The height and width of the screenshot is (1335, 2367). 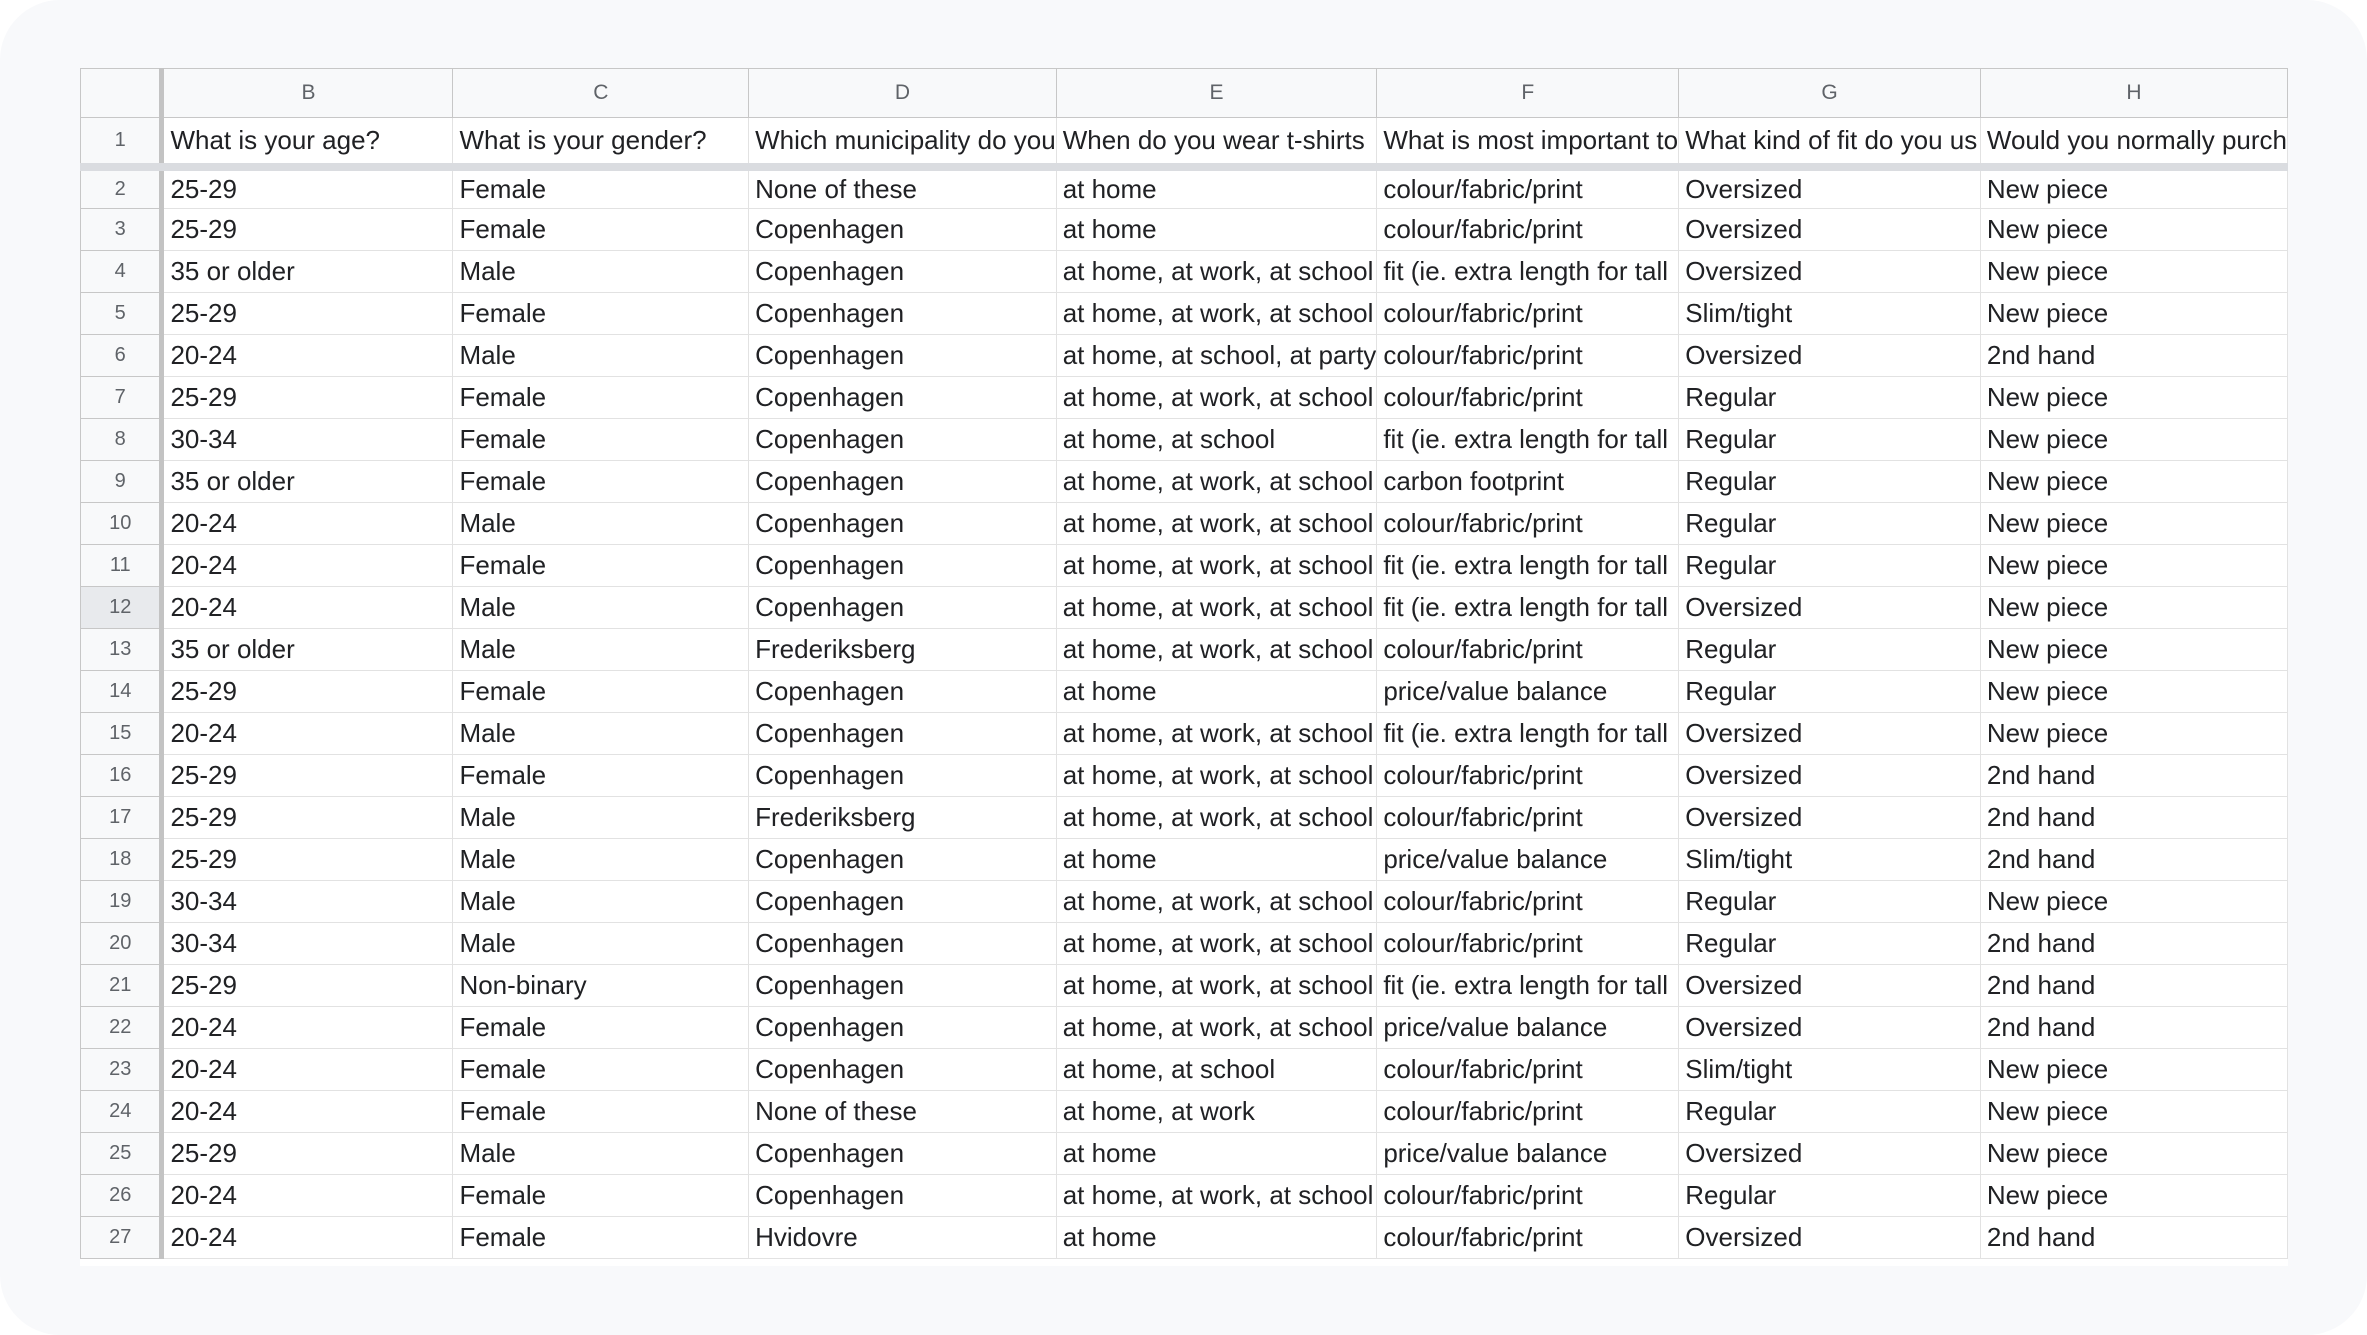 I want to click on cell-wear-occasion: at home, at school, at party, so click(x=1216, y=355).